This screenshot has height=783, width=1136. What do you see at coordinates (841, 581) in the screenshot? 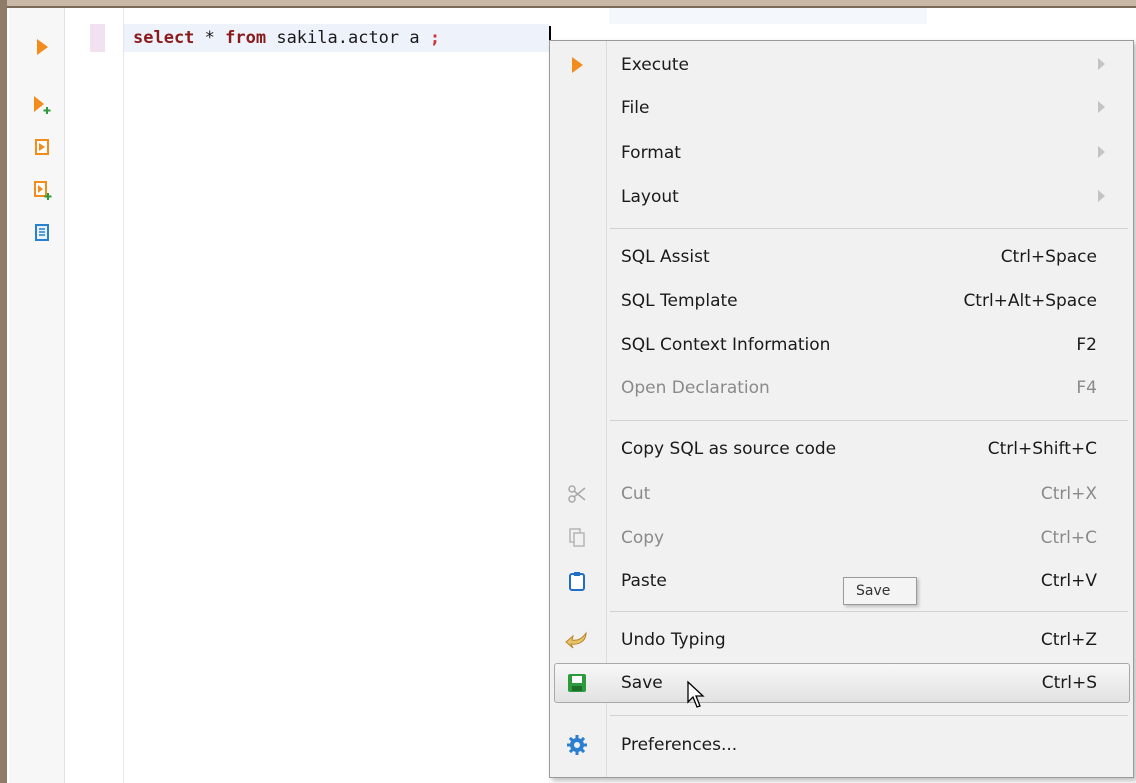
I see `menu-item-paste: Paste Ctrl+V` at bounding box center [841, 581].